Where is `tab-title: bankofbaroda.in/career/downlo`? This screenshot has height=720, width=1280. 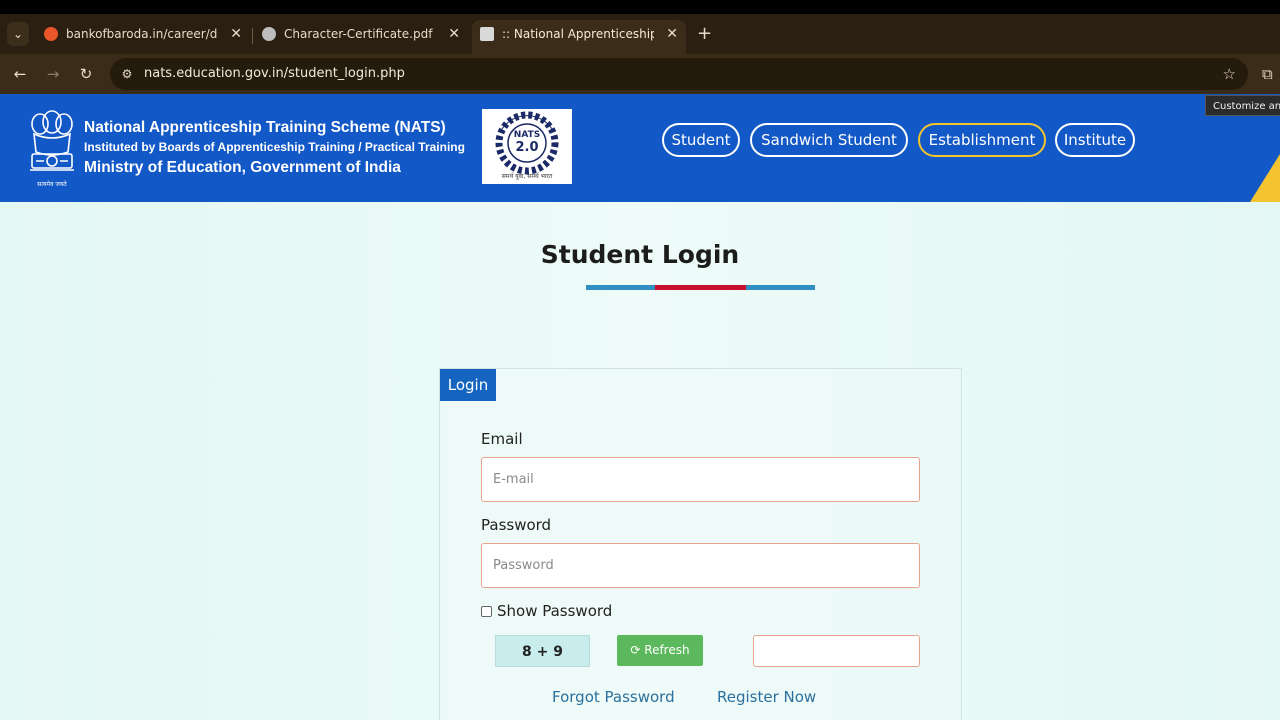
tab-title: bankofbaroda.in/career/downlo is located at coordinates (142, 34).